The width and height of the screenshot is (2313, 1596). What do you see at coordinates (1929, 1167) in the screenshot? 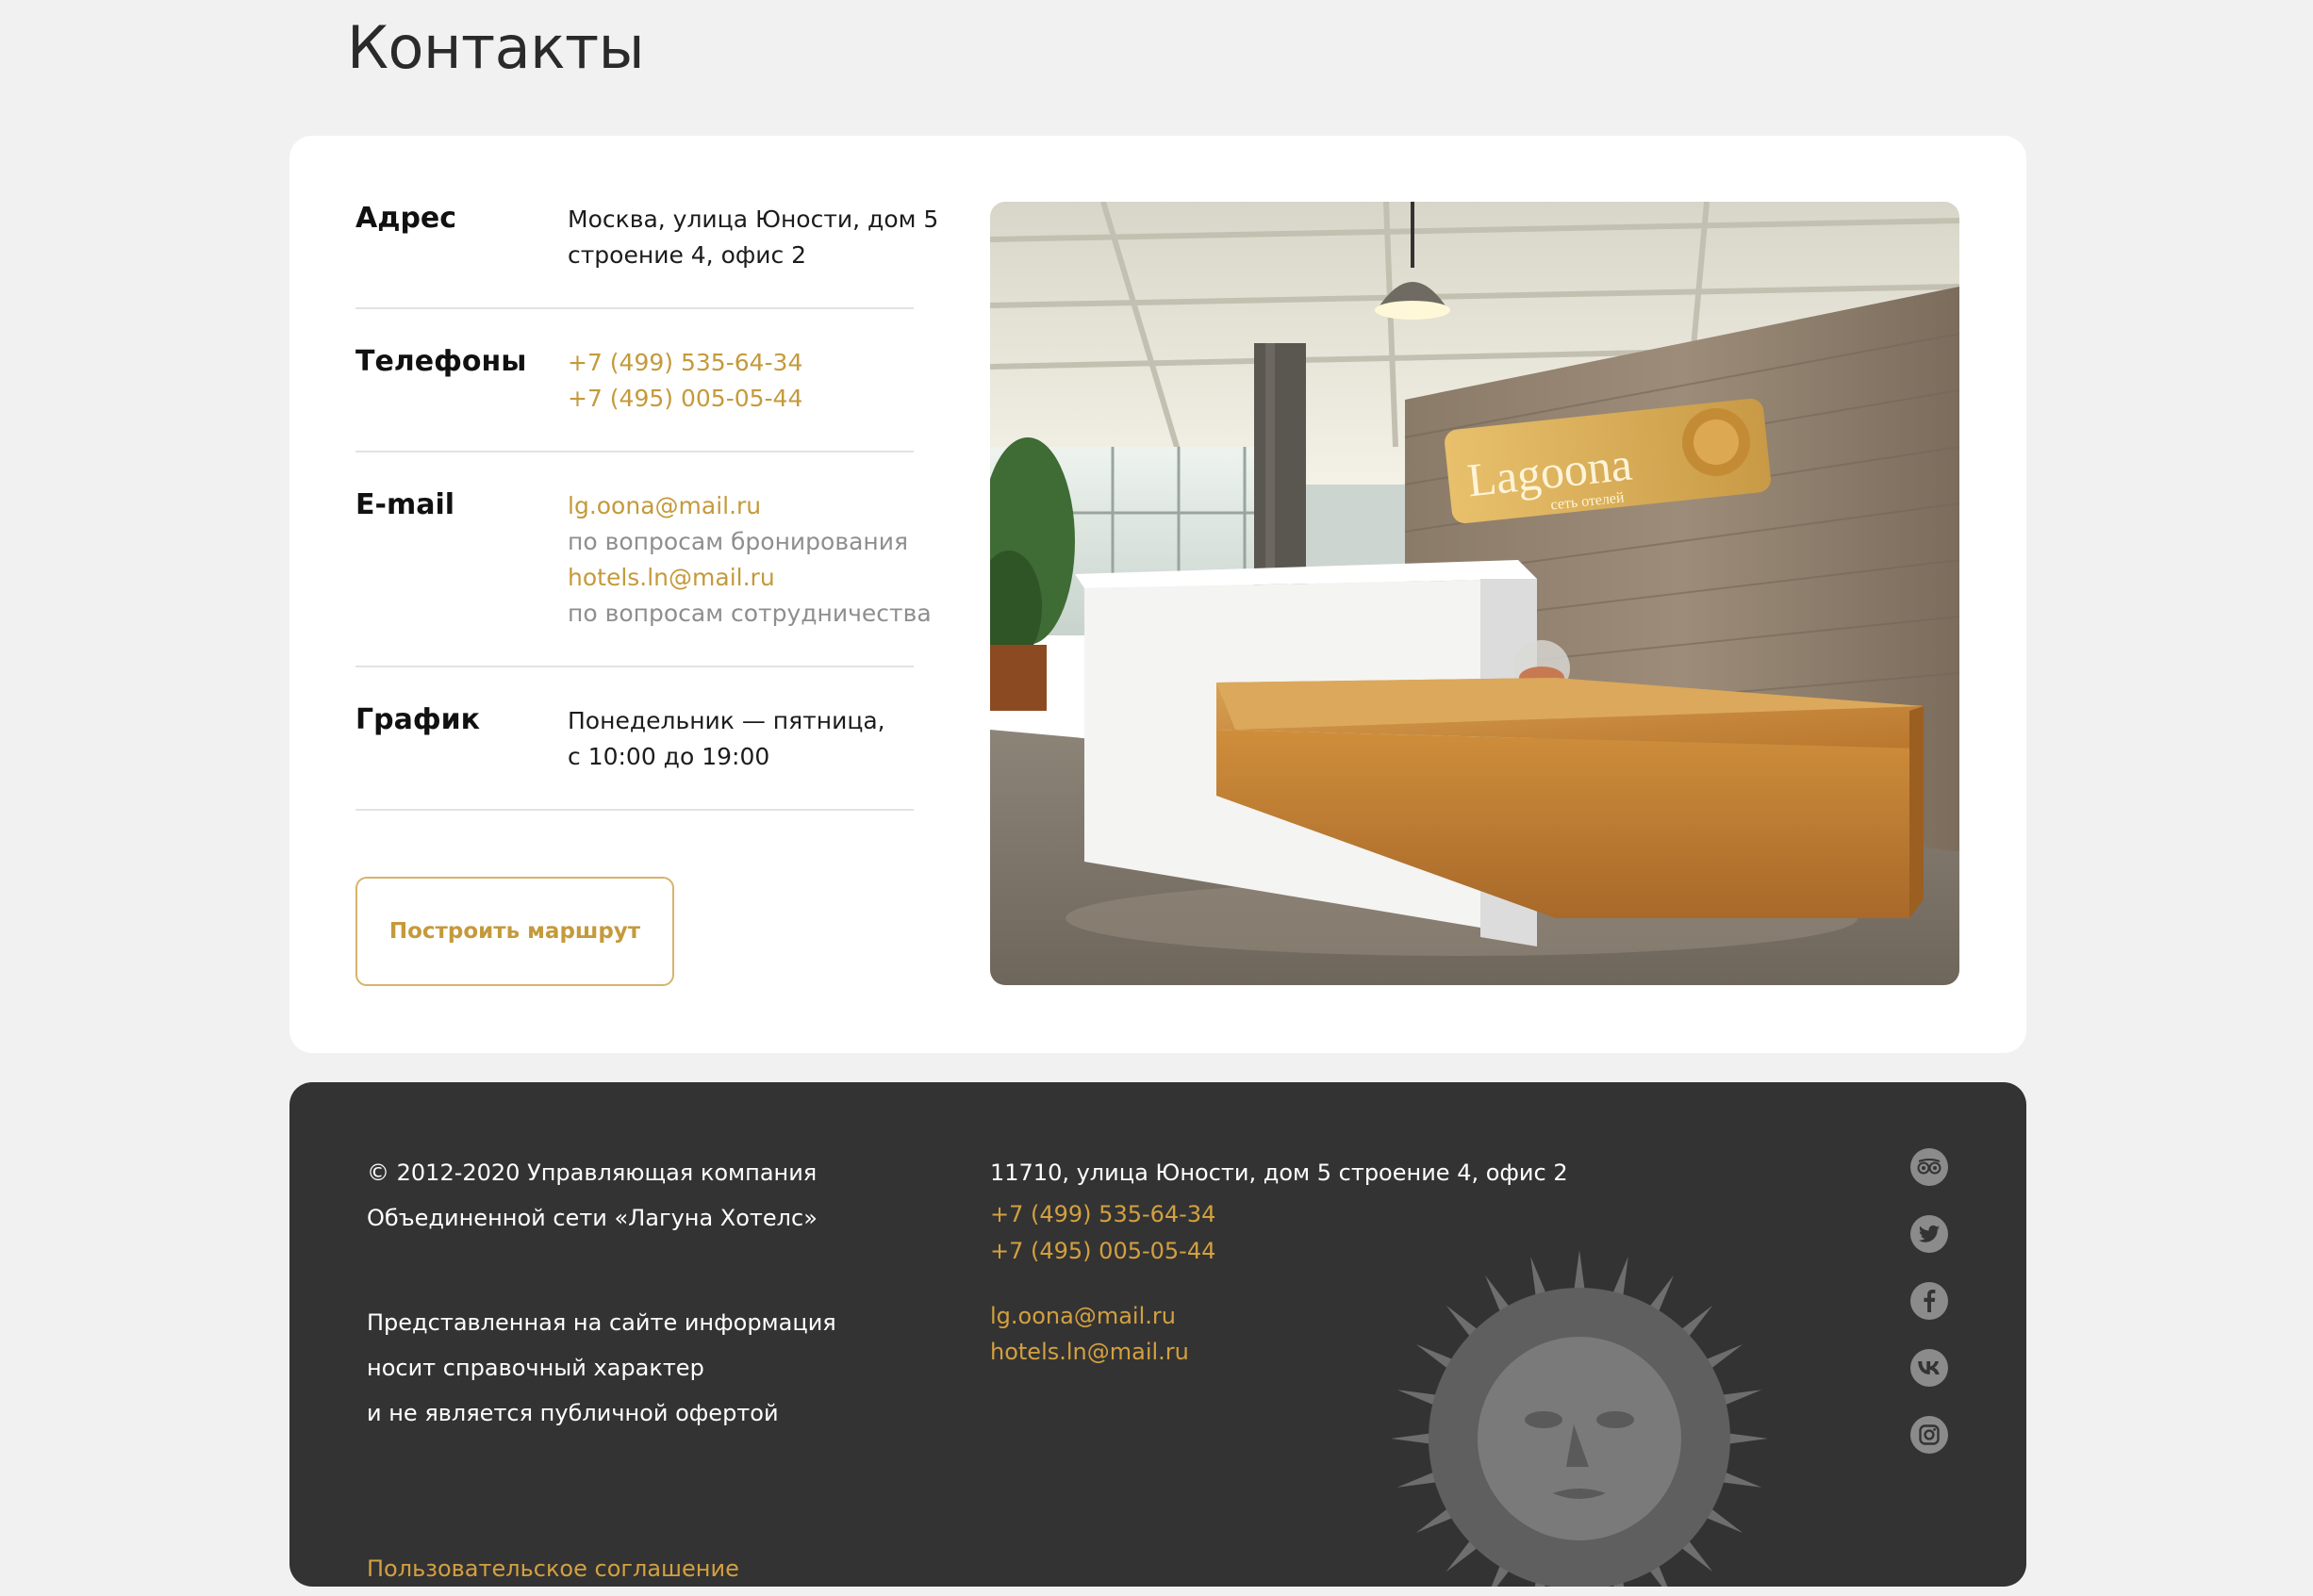
I see `tripadvisor-icon` at bounding box center [1929, 1167].